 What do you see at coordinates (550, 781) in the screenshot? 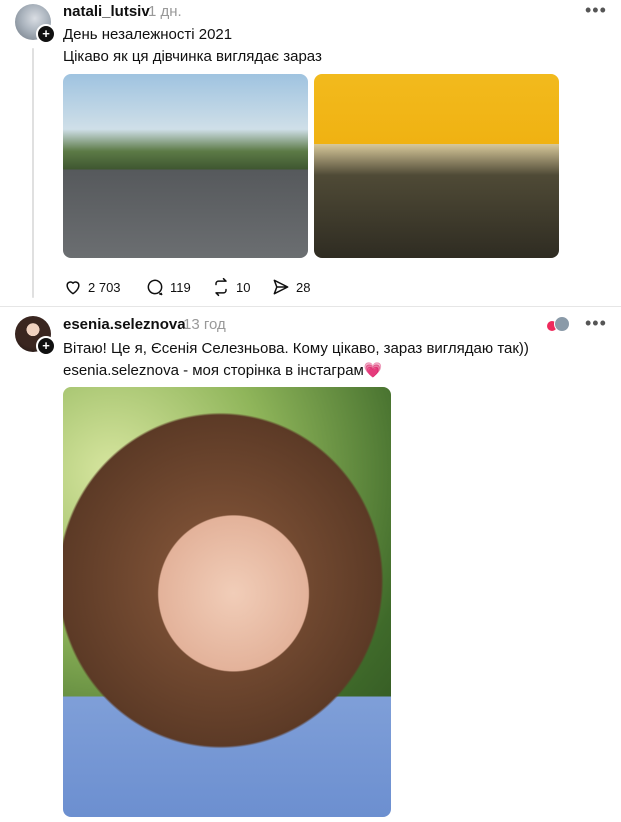
I see `watermark: OBOZ.UA` at bounding box center [550, 781].